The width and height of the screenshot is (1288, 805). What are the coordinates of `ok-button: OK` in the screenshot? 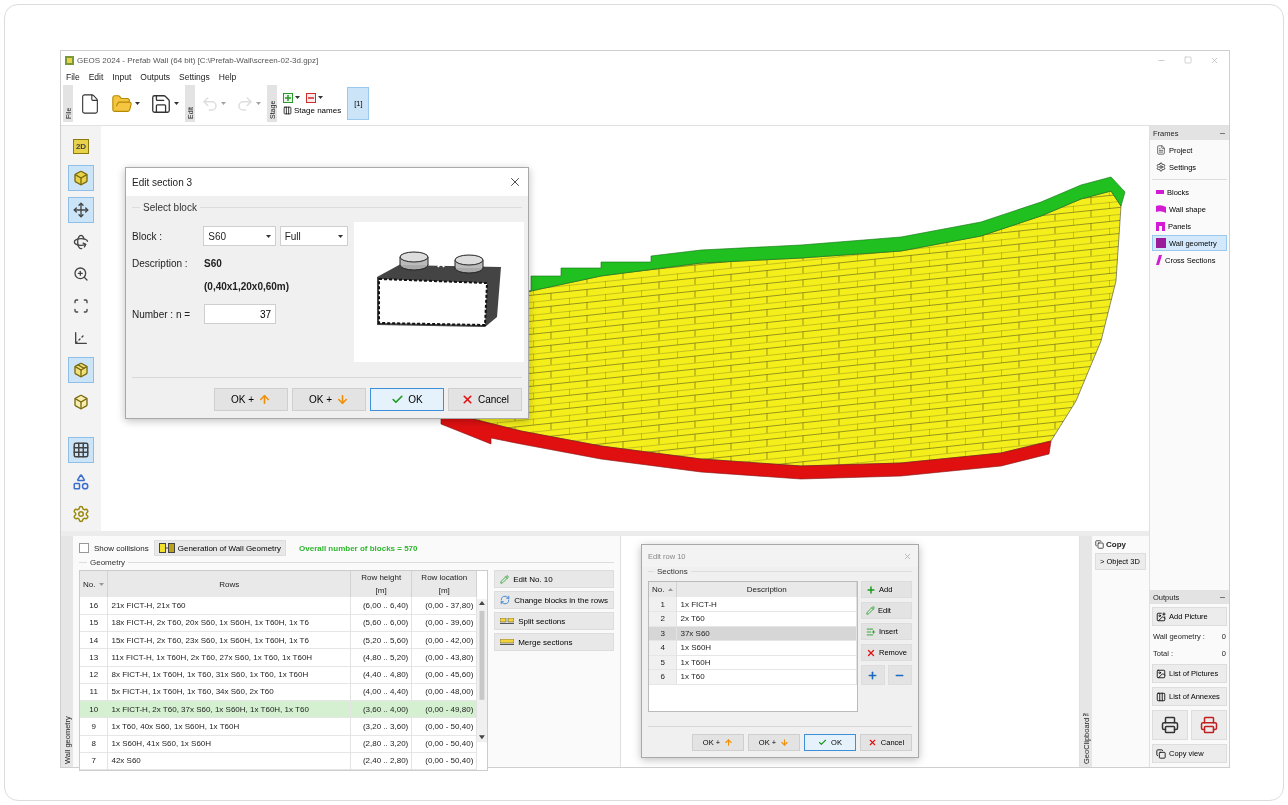 It's located at (407, 399).